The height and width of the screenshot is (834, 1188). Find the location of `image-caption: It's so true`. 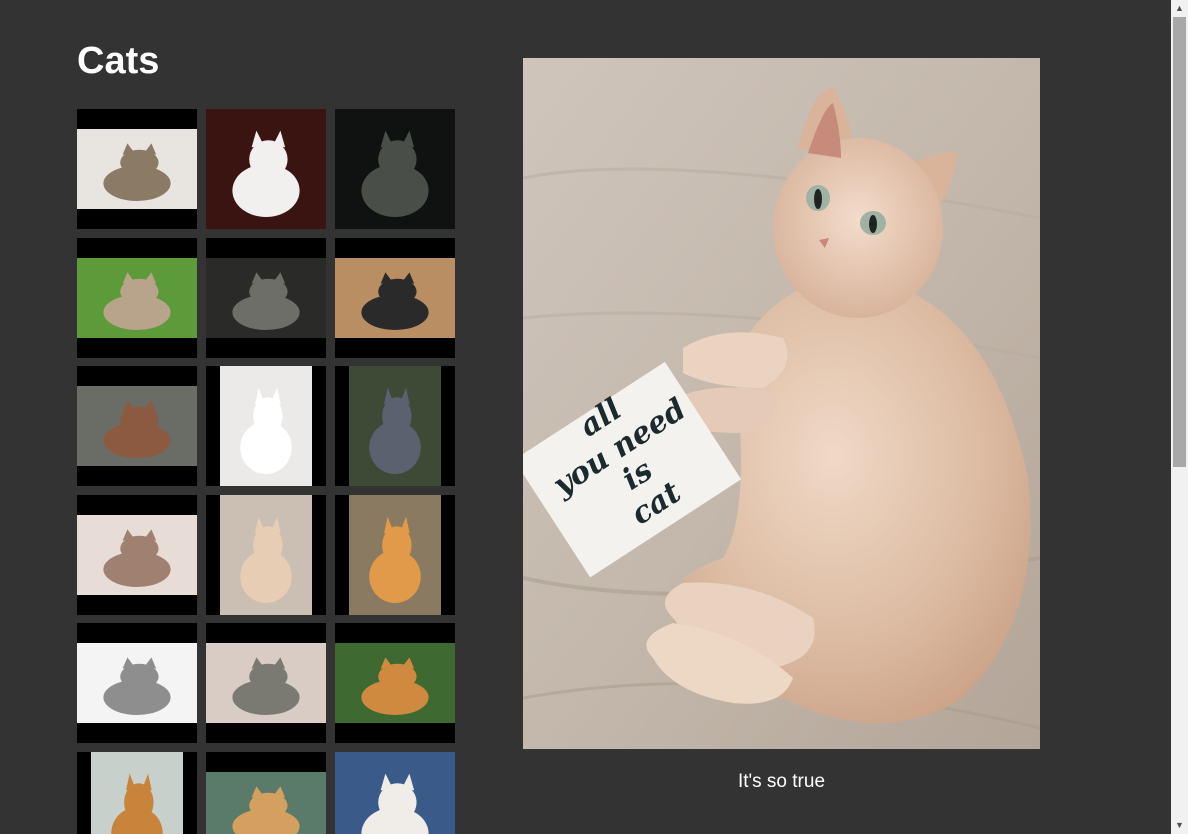

image-caption: It's so true is located at coordinates (781, 781).